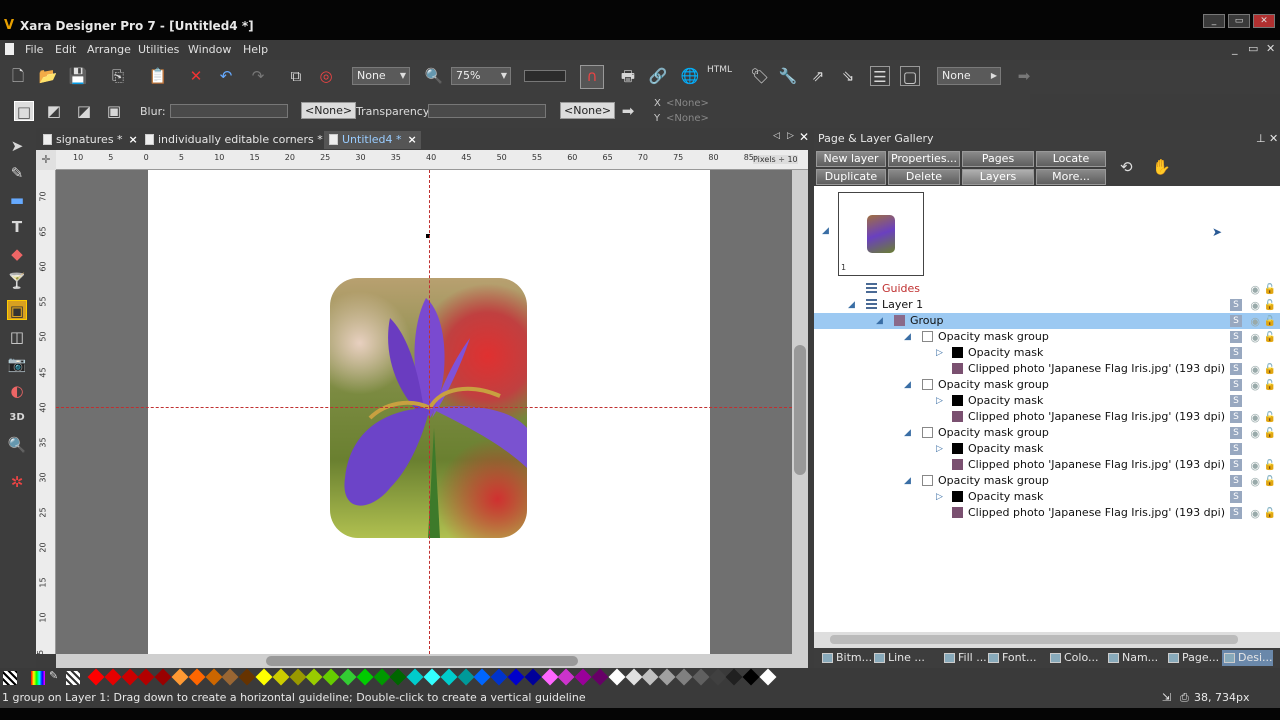 Image resolution: width=1280 pixels, height=720 pixels. I want to click on transparency-tool-icon: 🍸, so click(17, 281).